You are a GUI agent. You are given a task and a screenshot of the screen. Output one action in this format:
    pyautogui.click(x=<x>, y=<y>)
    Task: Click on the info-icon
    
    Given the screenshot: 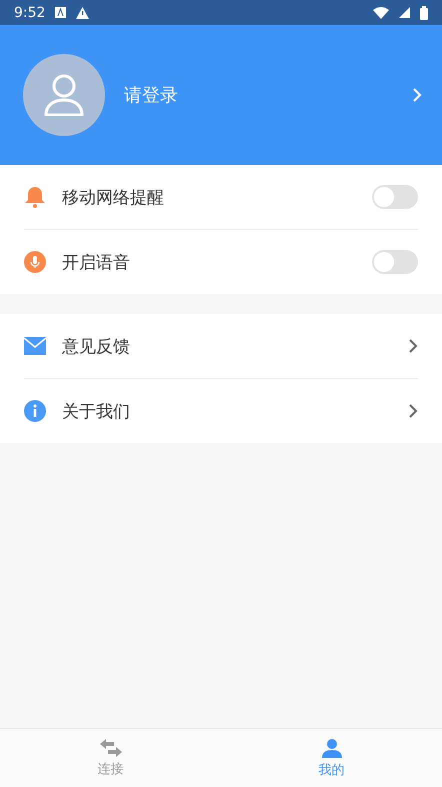 What is the action you would take?
    pyautogui.click(x=35, y=411)
    